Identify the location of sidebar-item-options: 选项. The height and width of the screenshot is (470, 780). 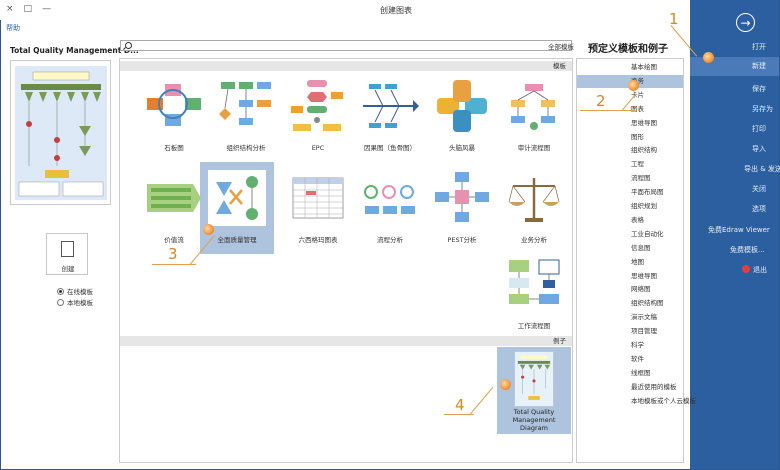
(734, 209).